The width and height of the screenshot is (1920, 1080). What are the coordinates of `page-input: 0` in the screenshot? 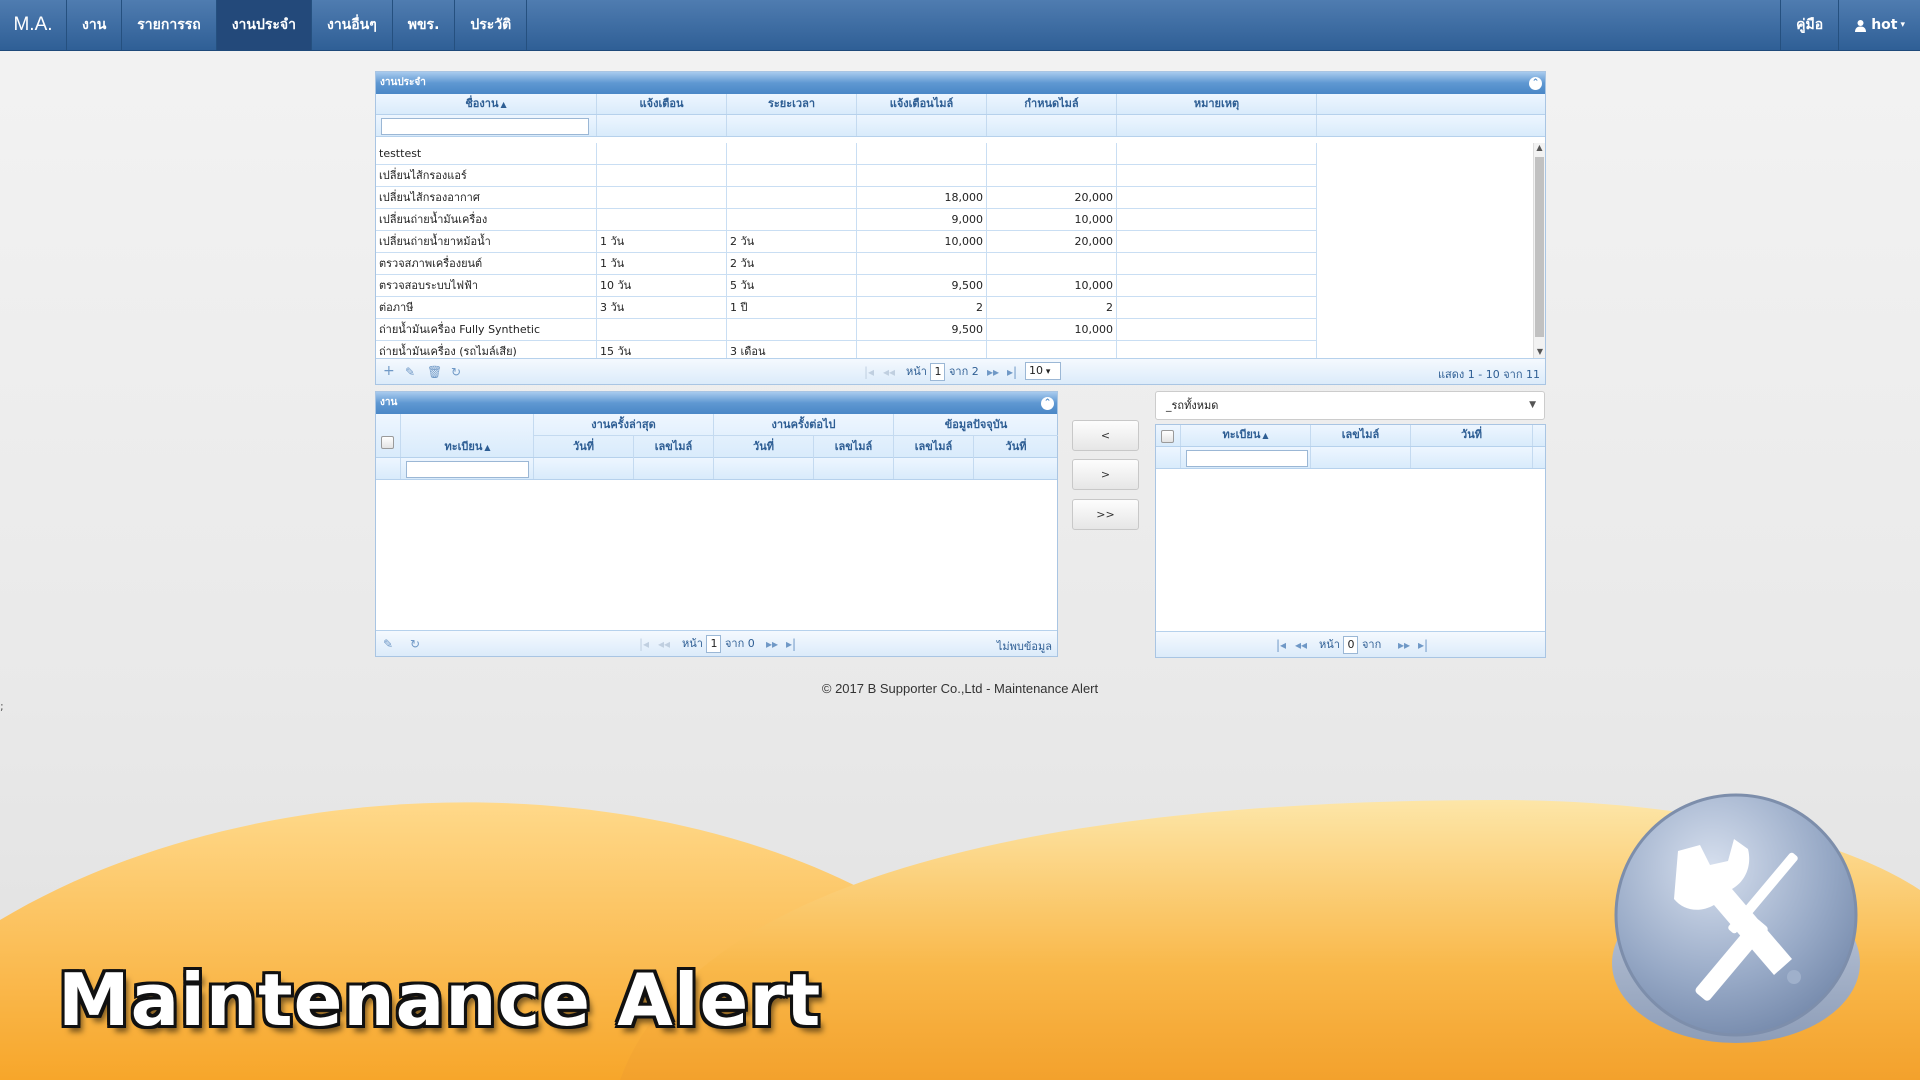 It's located at (1351, 645).